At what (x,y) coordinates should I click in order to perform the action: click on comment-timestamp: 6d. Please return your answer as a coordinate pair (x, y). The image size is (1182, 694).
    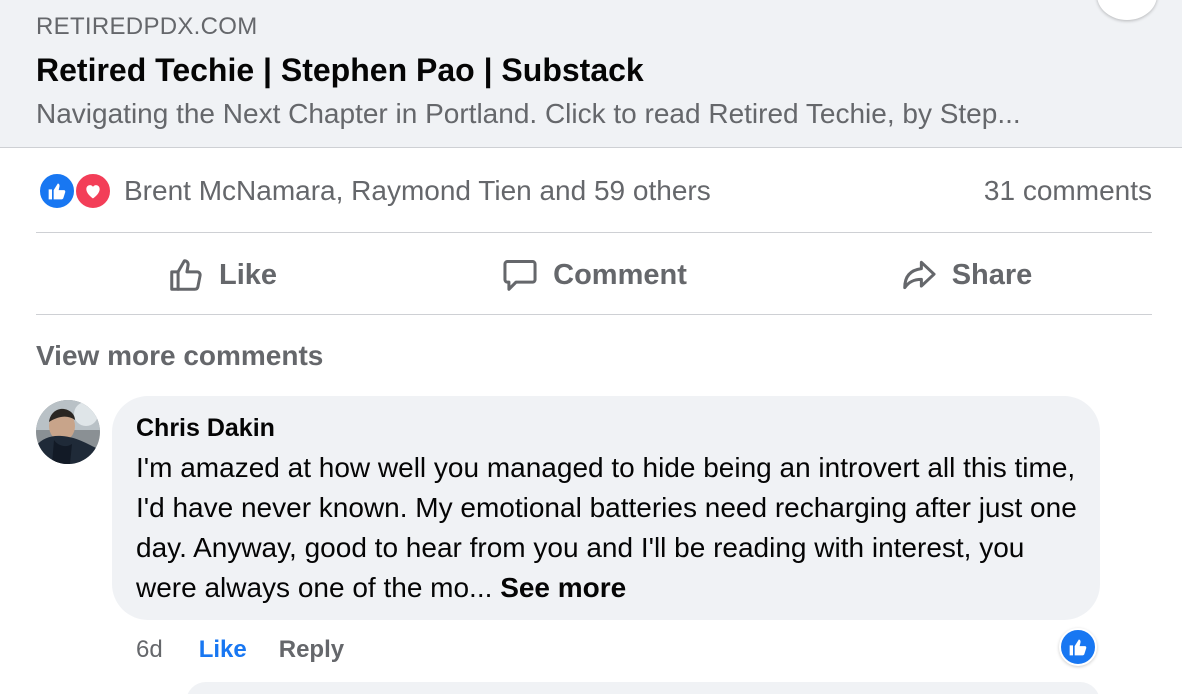
    Looking at the image, I should click on (149, 650).